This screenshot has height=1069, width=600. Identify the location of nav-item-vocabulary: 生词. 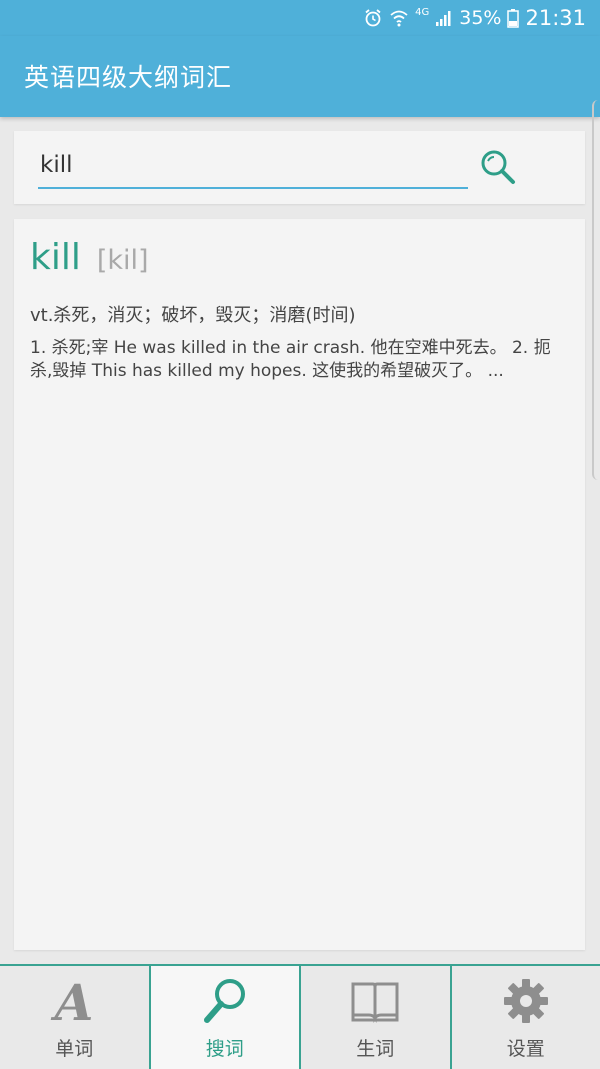
(376, 1017).